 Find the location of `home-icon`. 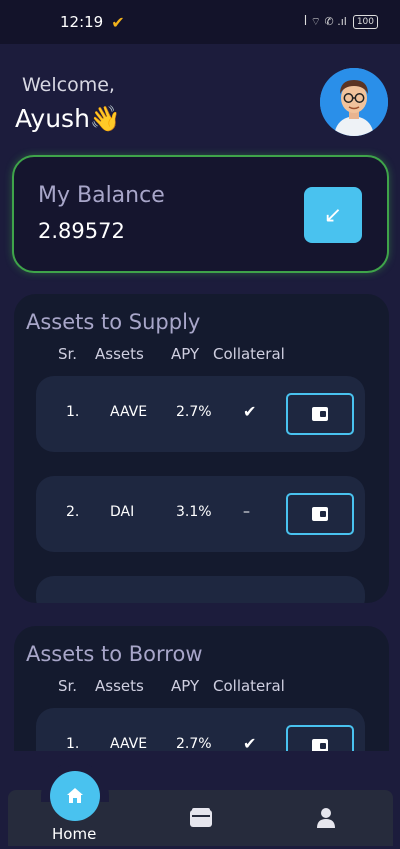

home-icon is located at coordinates (75, 795).